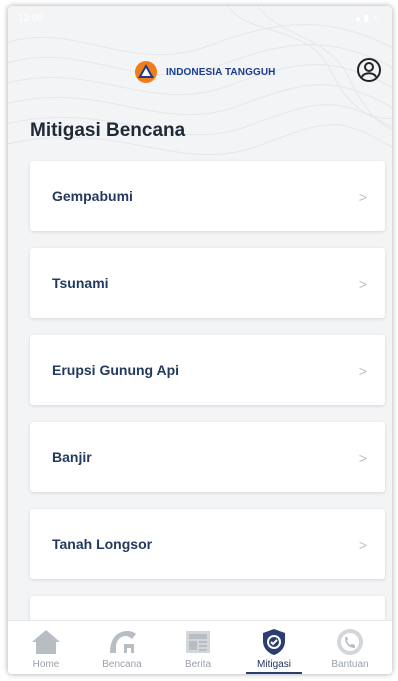 This screenshot has width=398, height=681. What do you see at coordinates (122, 664) in the screenshot?
I see `nav-label: Bencana` at bounding box center [122, 664].